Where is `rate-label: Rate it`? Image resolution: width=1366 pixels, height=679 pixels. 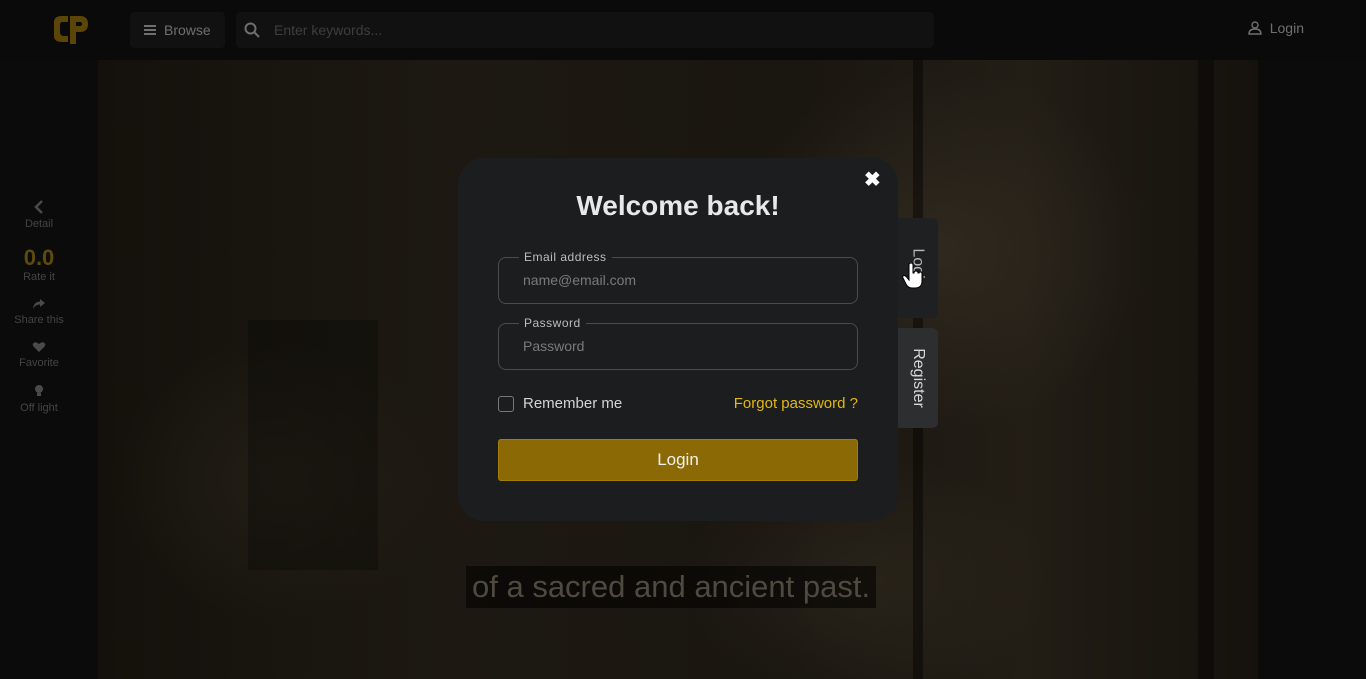 rate-label: Rate it is located at coordinates (39, 277).